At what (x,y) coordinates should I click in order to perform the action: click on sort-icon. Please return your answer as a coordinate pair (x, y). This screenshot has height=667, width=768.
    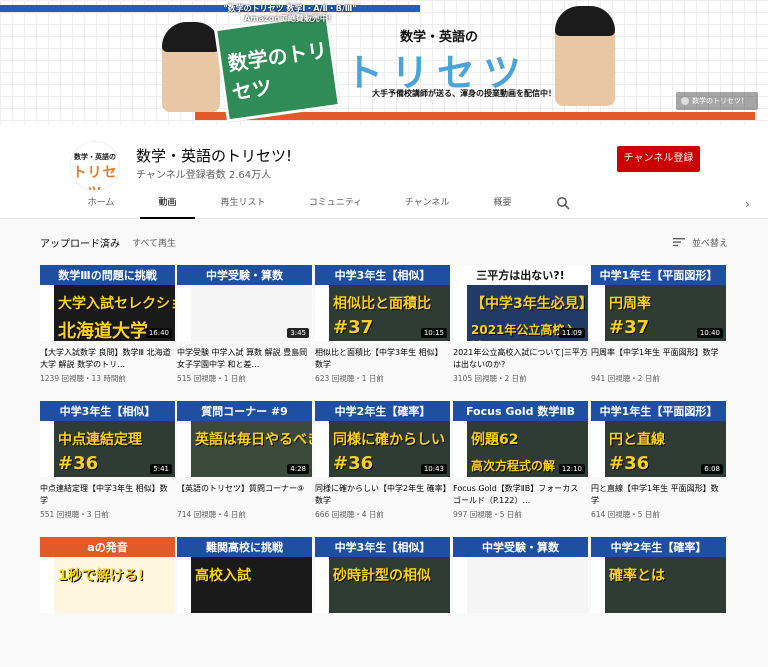
    Looking at the image, I should click on (679, 242).